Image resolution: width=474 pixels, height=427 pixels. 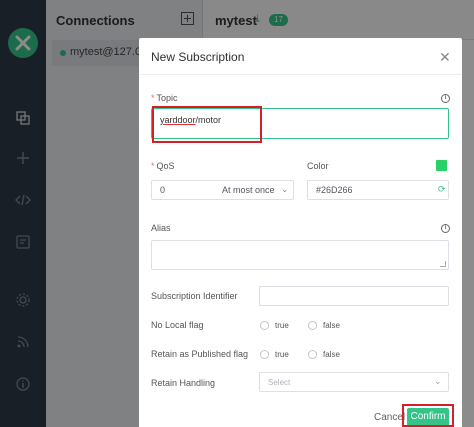 What do you see at coordinates (312, 325) in the screenshot?
I see `no-local-false-radio` at bounding box center [312, 325].